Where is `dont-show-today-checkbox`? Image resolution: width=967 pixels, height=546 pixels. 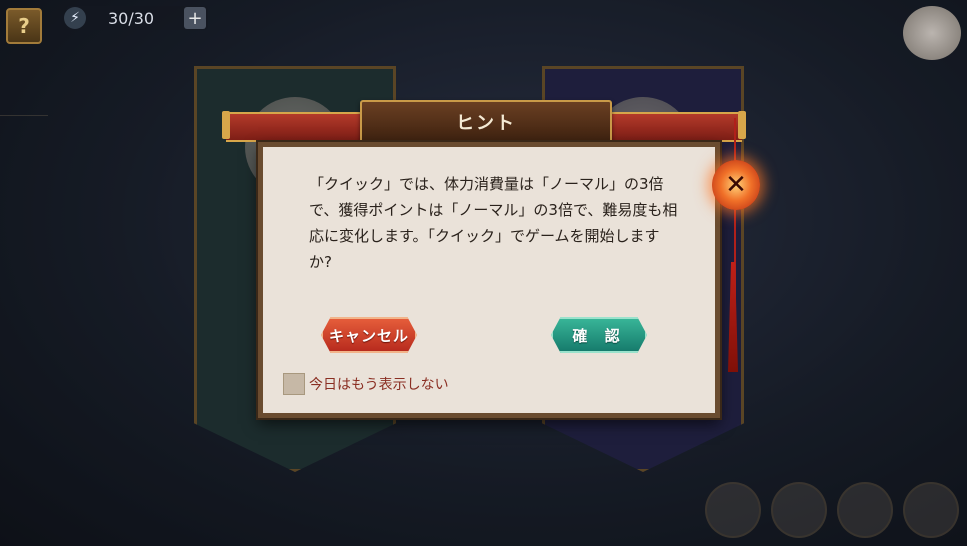
dont-show-today-checkbox is located at coordinates (294, 384).